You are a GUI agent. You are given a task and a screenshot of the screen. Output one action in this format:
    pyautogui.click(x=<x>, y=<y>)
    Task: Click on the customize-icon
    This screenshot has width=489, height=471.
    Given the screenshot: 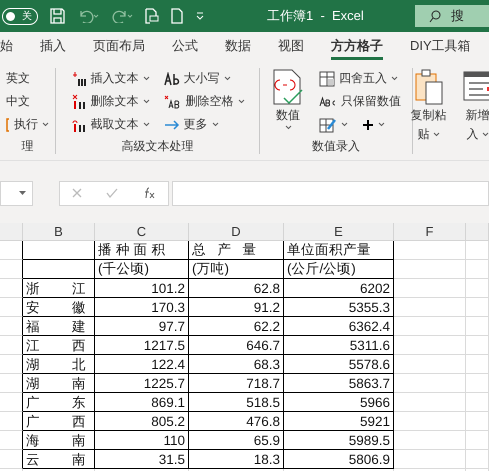 What is the action you would take?
    pyautogui.click(x=200, y=16)
    